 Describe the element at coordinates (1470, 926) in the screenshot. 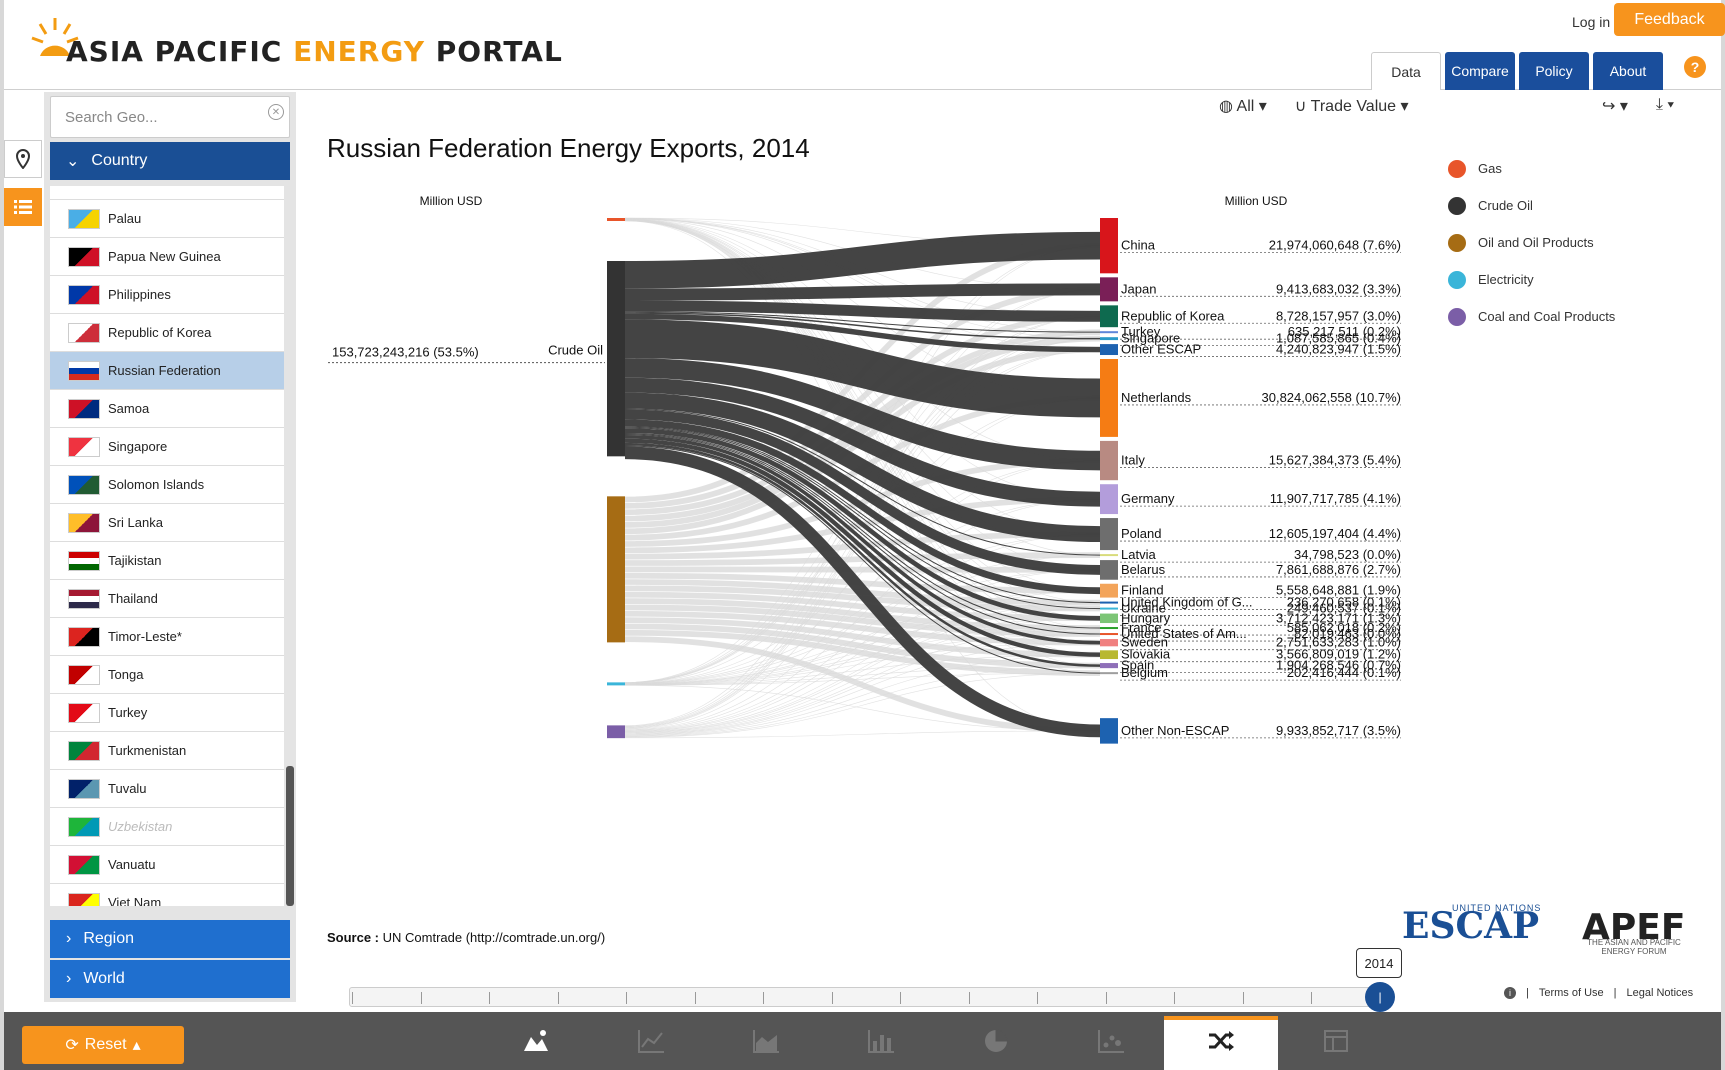

I see `escap-logo: ESCAP` at that location.